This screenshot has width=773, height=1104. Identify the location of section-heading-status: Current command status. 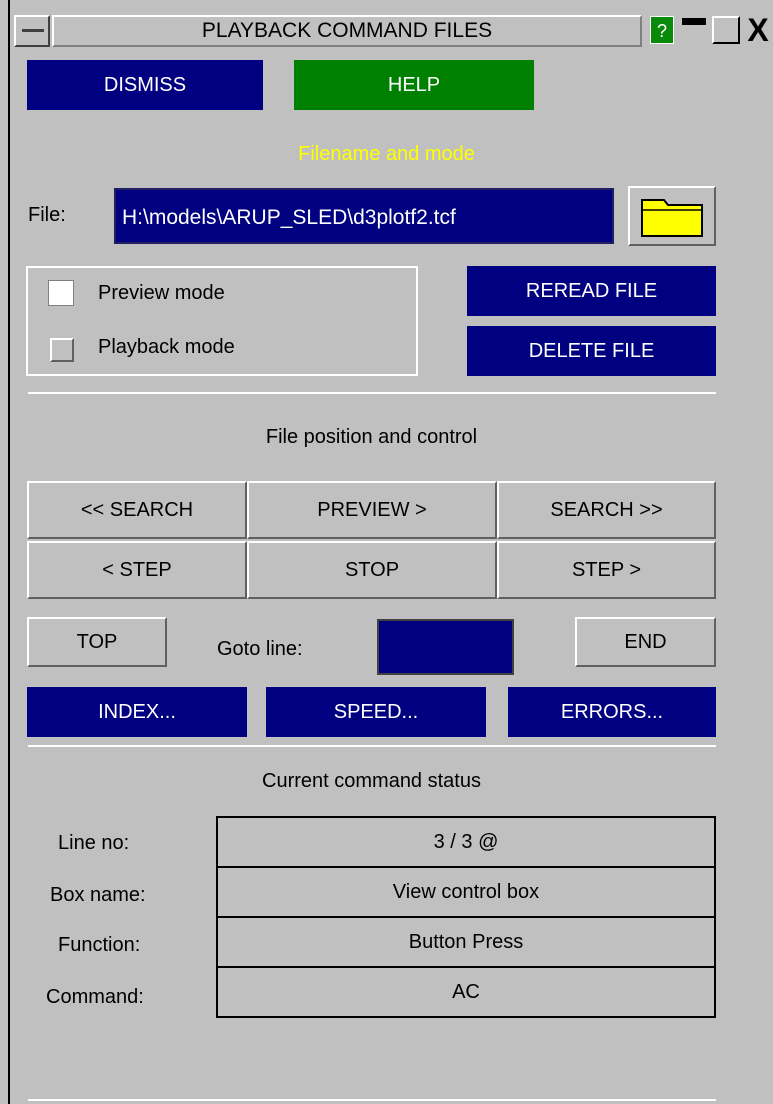
(371, 781).